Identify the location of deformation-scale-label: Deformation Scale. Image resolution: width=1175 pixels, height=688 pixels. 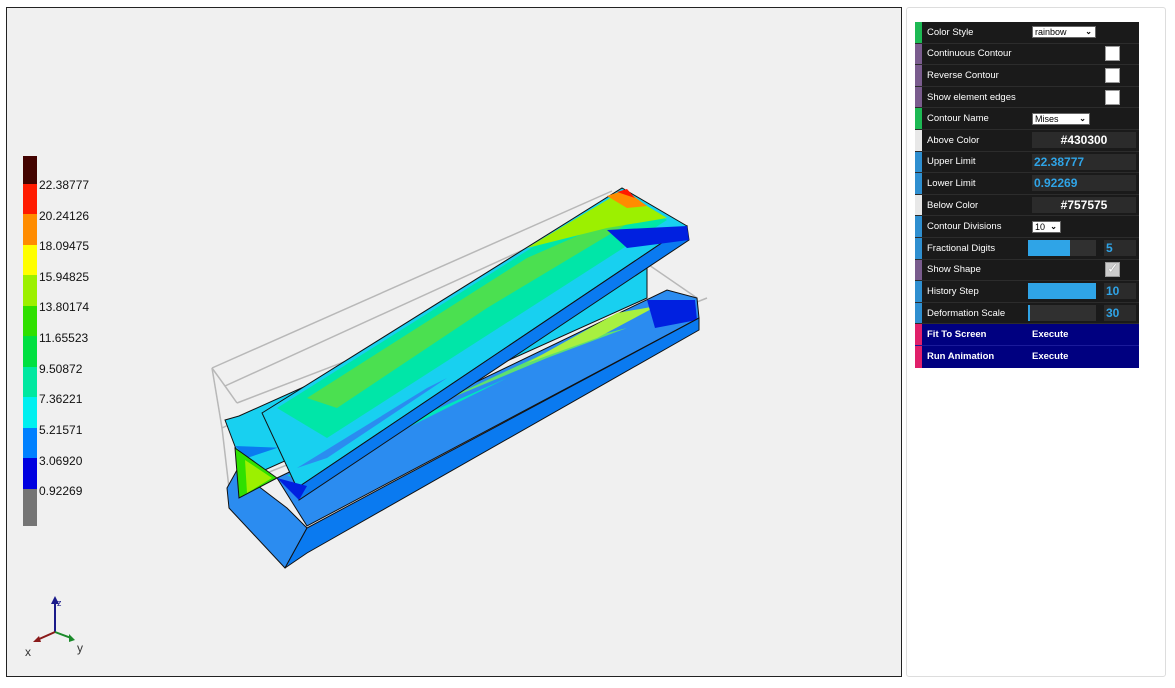
(966, 313).